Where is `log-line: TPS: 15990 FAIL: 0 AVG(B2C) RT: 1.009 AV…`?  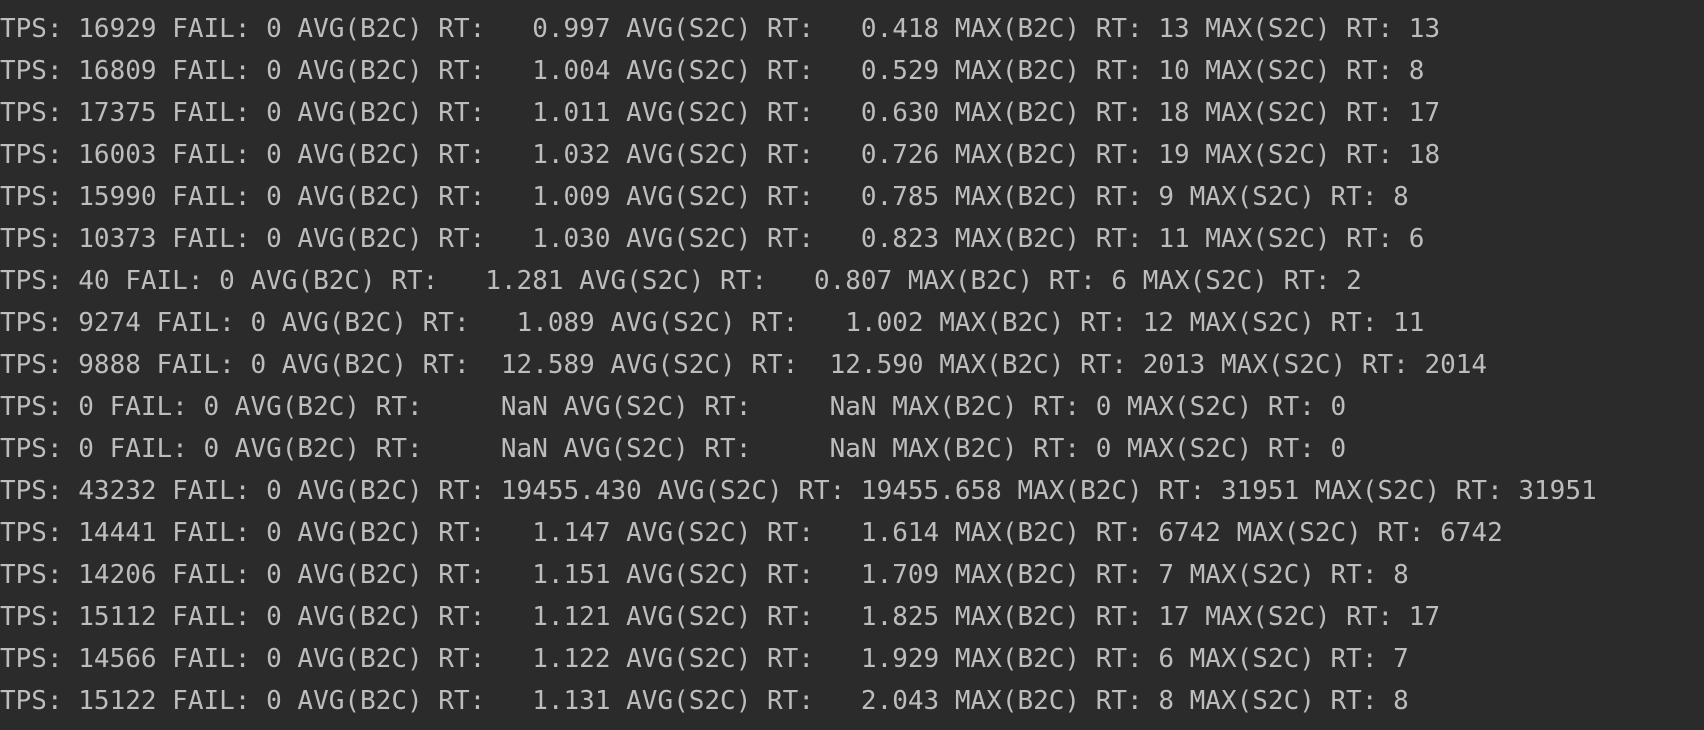 log-line: TPS: 15990 FAIL: 0 AVG(B2C) RT: 1.009 AV… is located at coordinates (704, 197).